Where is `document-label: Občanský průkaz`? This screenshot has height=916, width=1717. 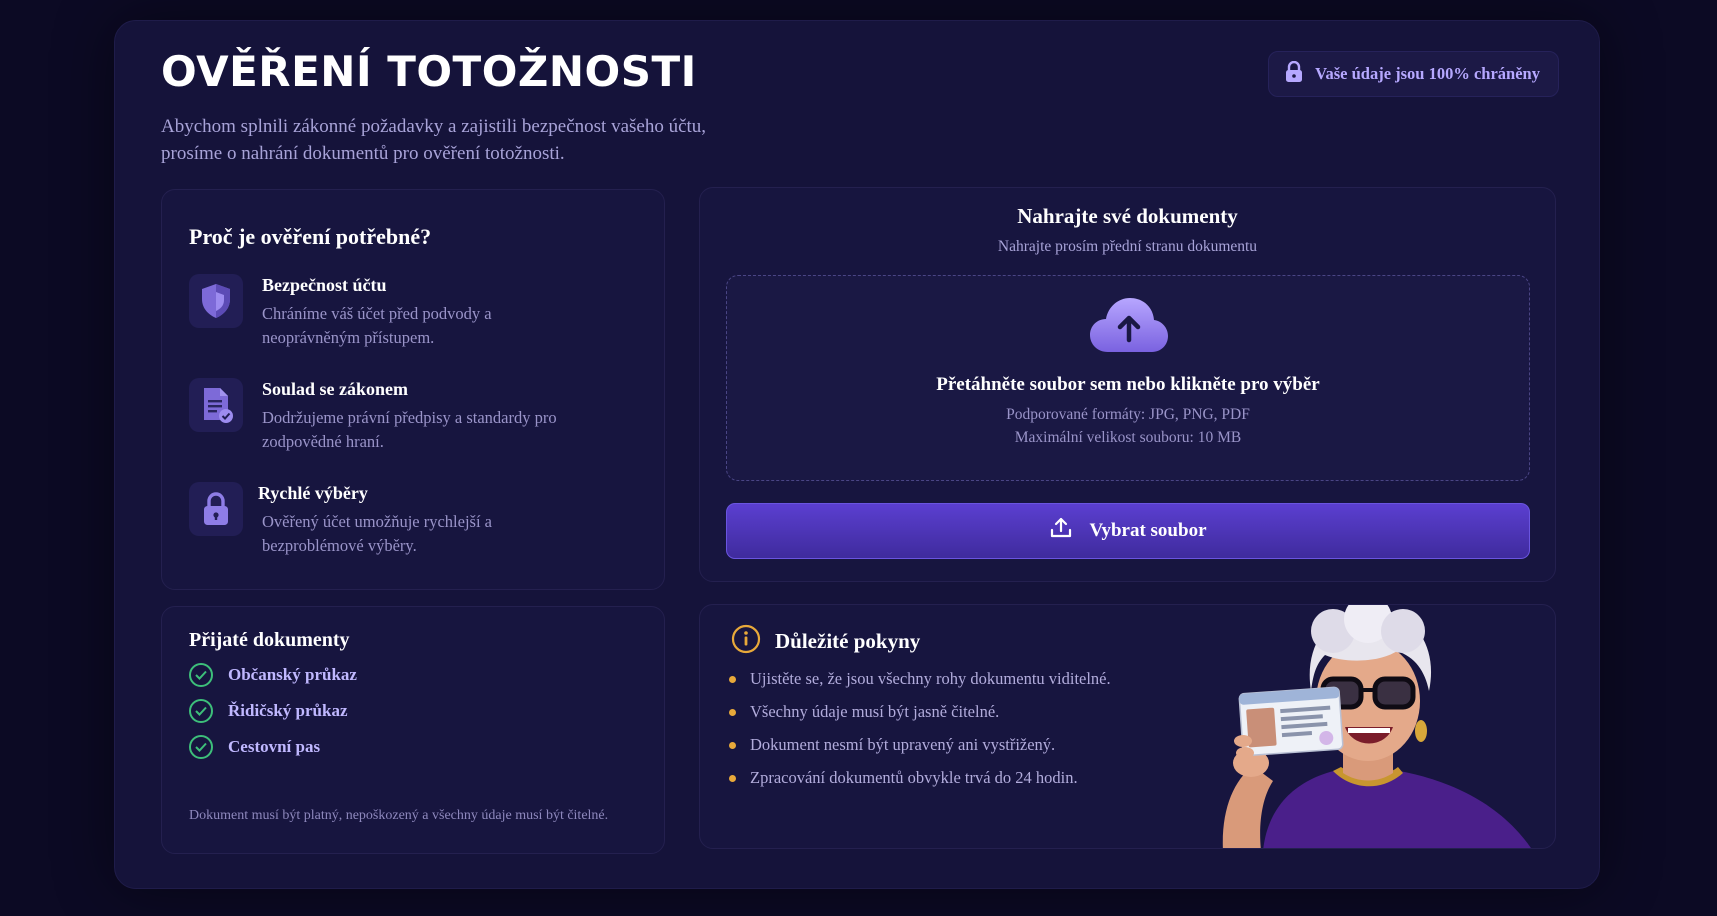 document-label: Občanský průkaz is located at coordinates (292, 674).